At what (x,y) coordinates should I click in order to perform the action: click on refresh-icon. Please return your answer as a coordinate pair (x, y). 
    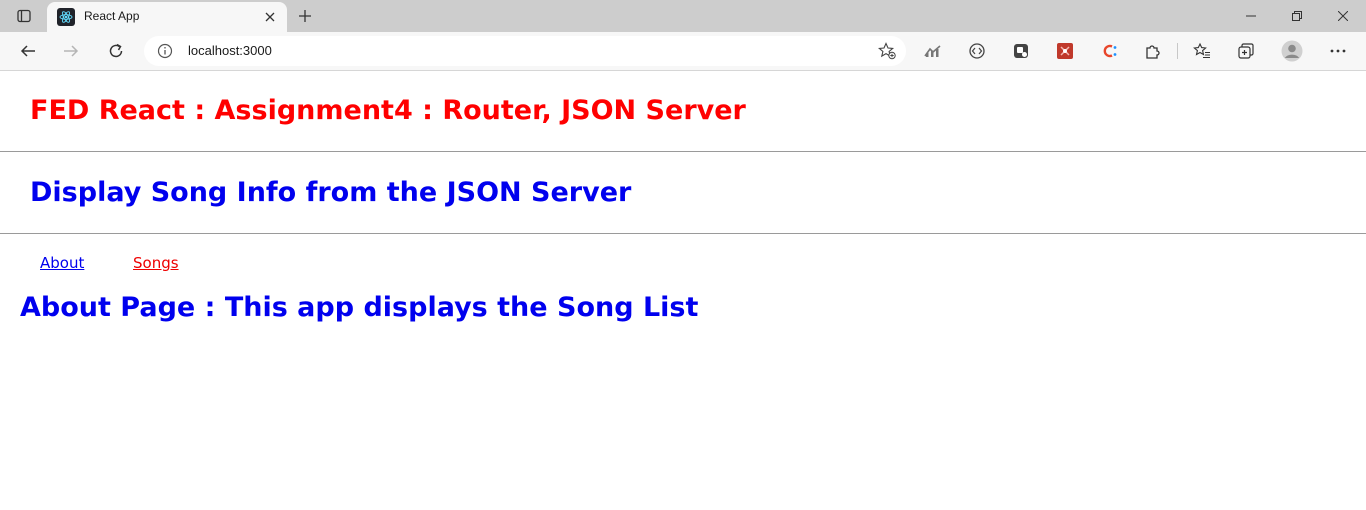
    Looking at the image, I should click on (116, 50).